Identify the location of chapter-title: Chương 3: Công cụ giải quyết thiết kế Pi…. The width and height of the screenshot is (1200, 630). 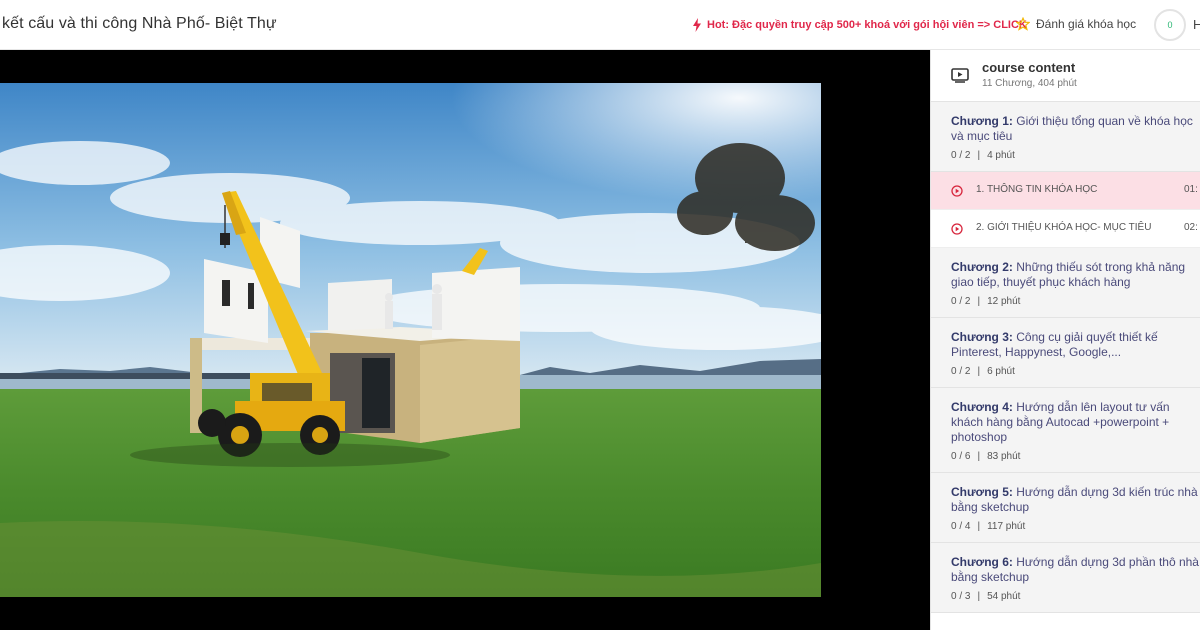
(1054, 344).